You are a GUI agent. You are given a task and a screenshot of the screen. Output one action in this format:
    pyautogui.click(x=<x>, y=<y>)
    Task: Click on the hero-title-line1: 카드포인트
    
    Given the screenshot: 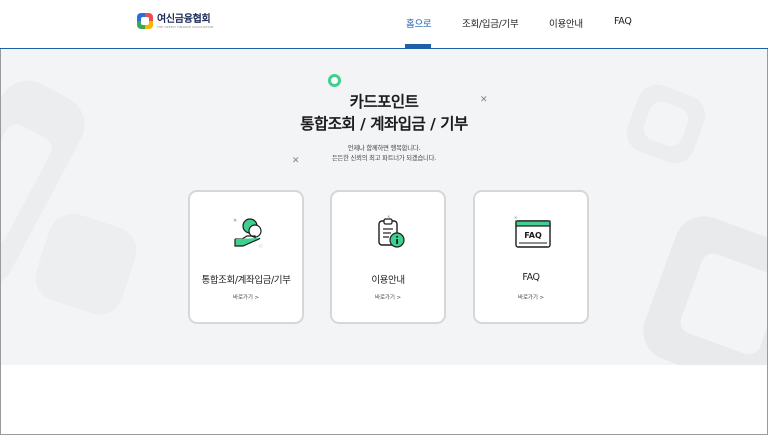 What is the action you would take?
    pyautogui.click(x=384, y=102)
    